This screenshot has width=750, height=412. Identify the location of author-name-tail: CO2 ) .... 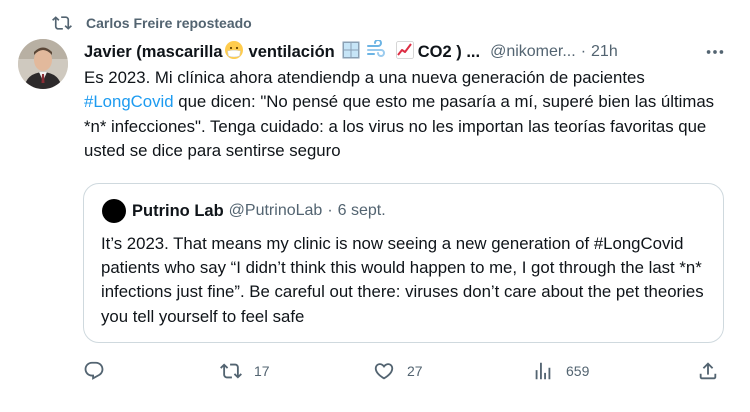
(449, 52).